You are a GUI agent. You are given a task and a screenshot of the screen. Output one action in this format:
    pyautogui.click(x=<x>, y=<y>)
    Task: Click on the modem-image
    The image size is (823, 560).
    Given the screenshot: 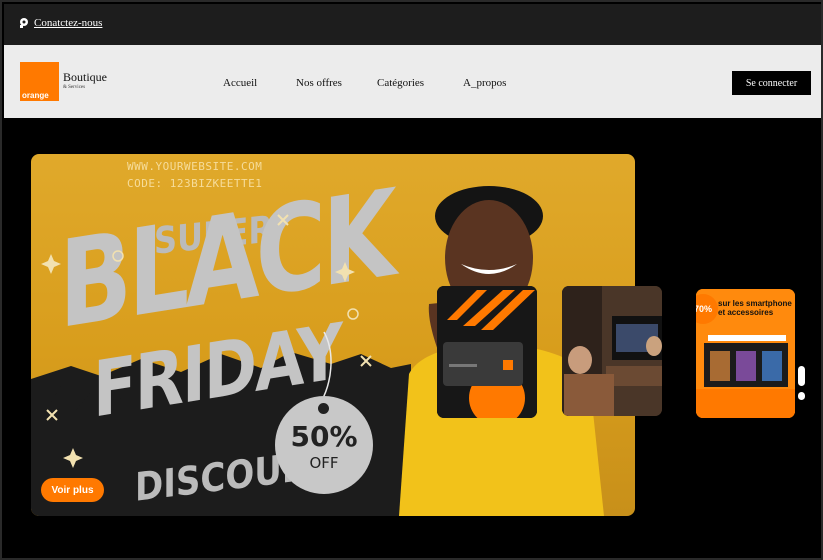 What is the action you would take?
    pyautogui.click(x=487, y=352)
    